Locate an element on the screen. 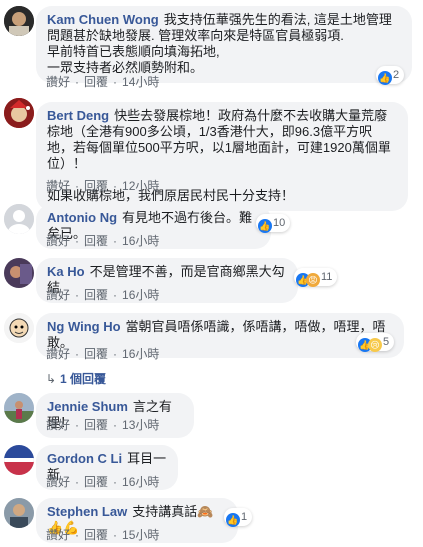  reaction-count: 👍 2 is located at coordinates (390, 75).